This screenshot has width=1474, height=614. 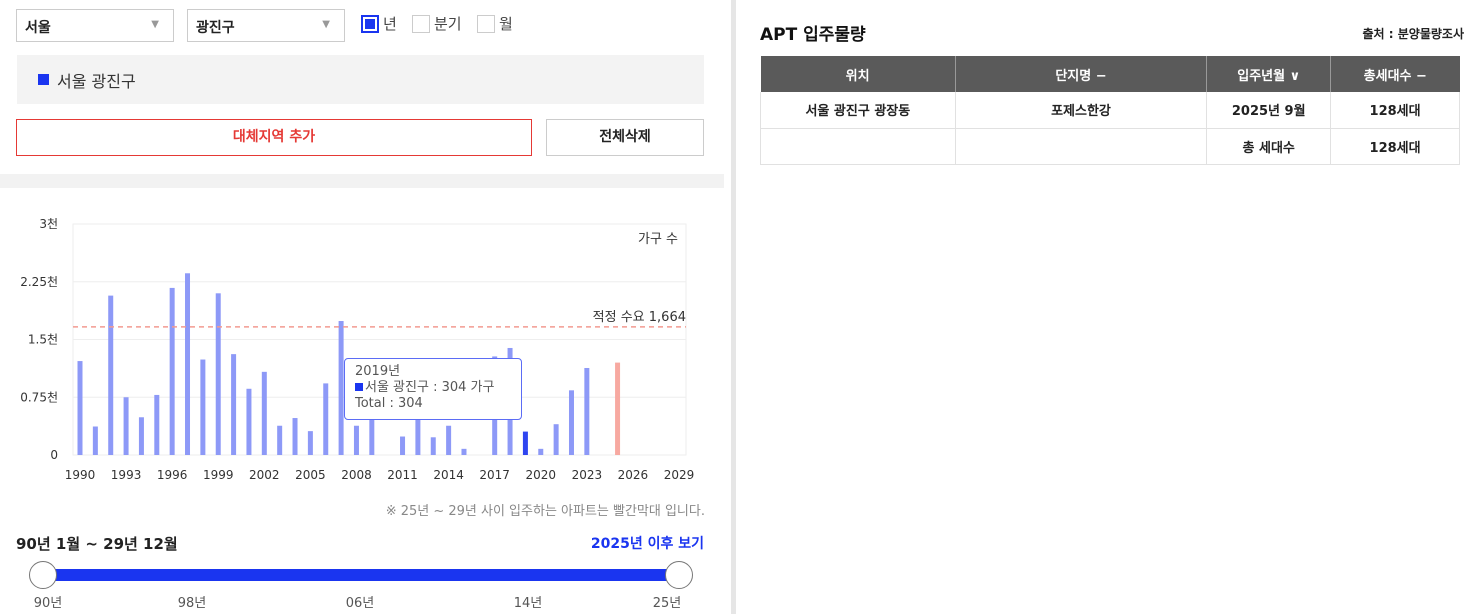 I want to click on bar-1995, so click(x=157, y=424).